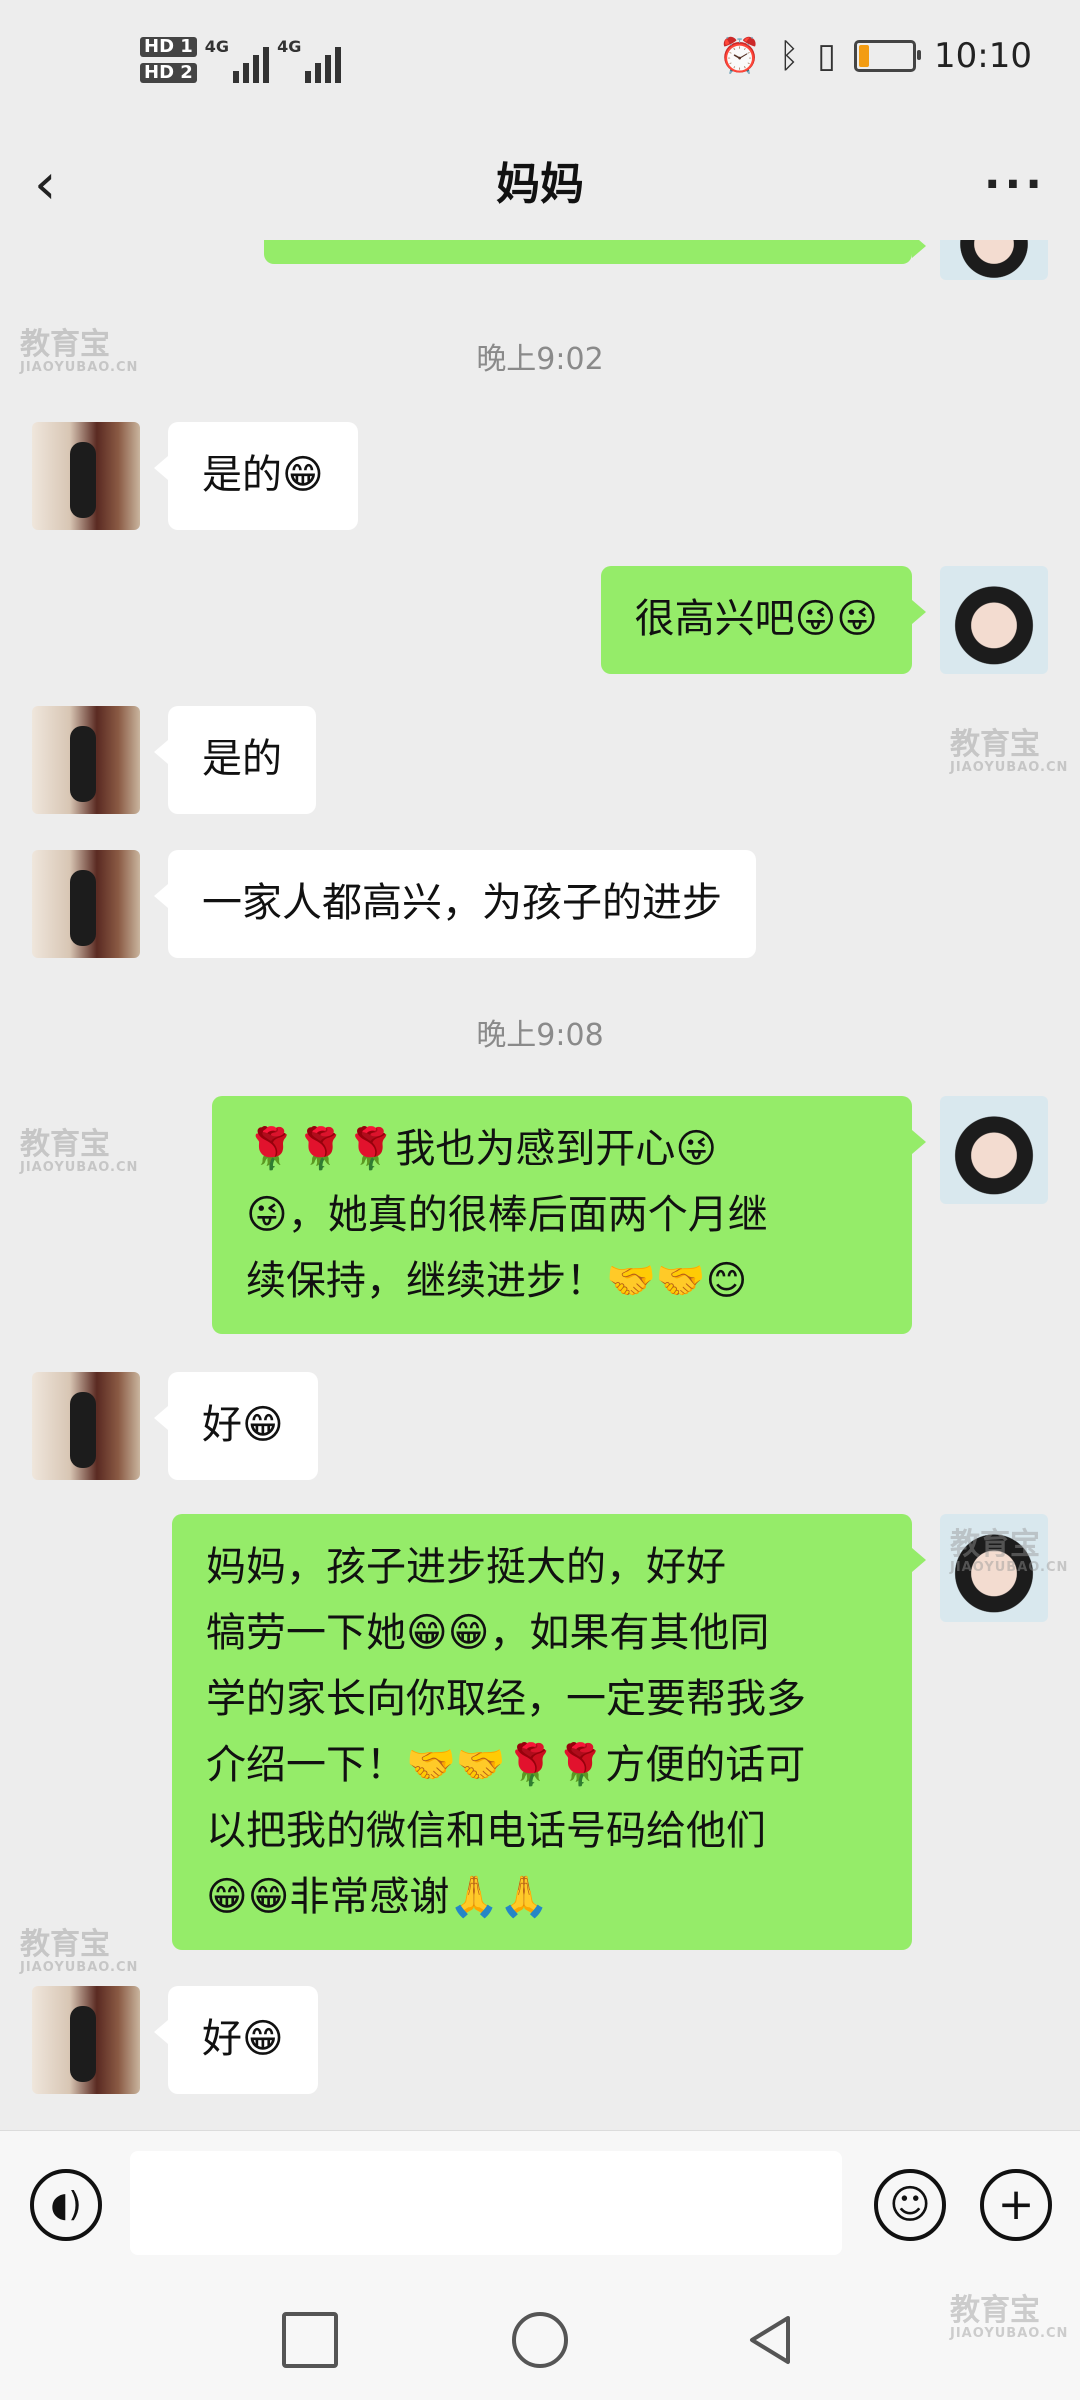 The image size is (1080, 2400). What do you see at coordinates (770, 2340) in the screenshot?
I see `back-icon` at bounding box center [770, 2340].